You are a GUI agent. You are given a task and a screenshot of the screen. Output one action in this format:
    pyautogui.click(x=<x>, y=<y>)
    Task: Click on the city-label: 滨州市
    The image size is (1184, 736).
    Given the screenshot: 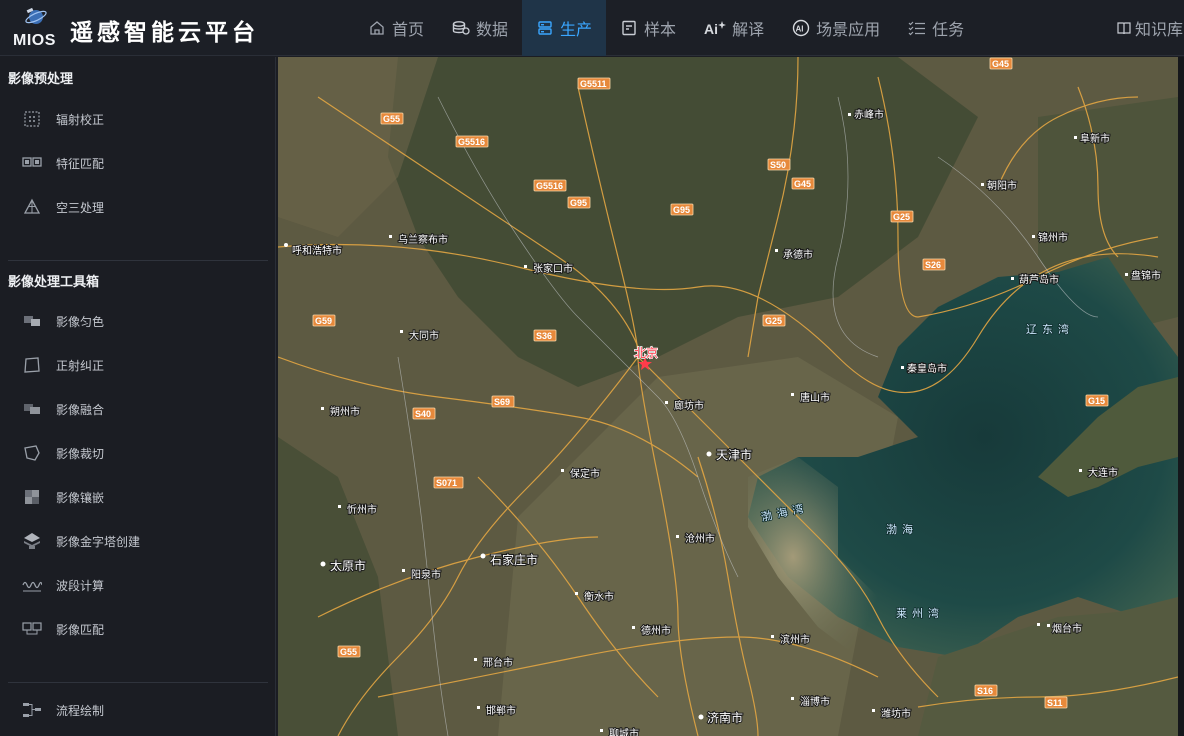 What is the action you would take?
    pyautogui.click(x=795, y=639)
    